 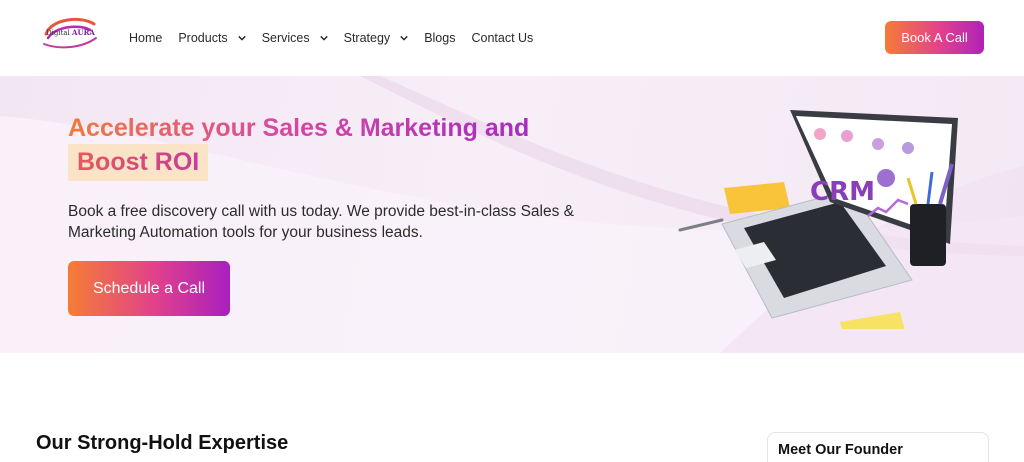 I want to click on hero-headline: Accelerate your Sales & Marketing and, so click(x=299, y=128).